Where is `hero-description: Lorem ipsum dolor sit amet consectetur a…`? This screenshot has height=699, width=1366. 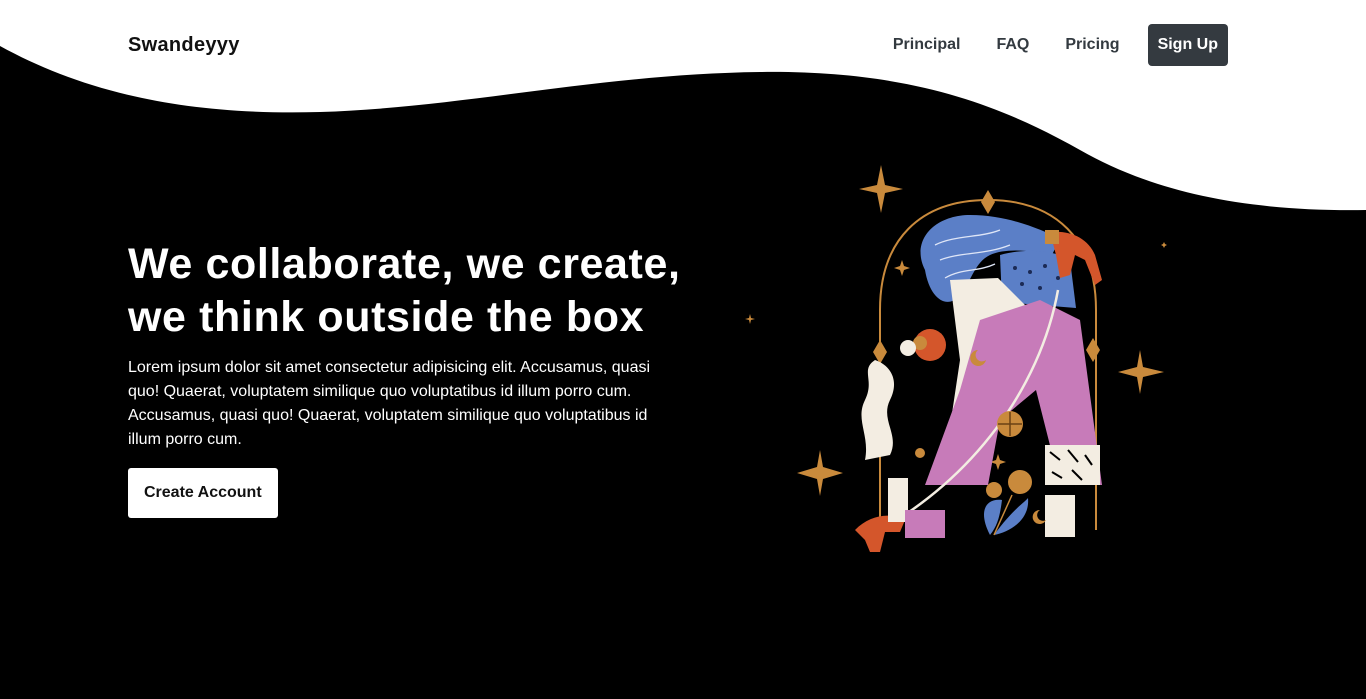
hero-description: Lorem ipsum dolor sit amet consectetur a… is located at coordinates (389, 403).